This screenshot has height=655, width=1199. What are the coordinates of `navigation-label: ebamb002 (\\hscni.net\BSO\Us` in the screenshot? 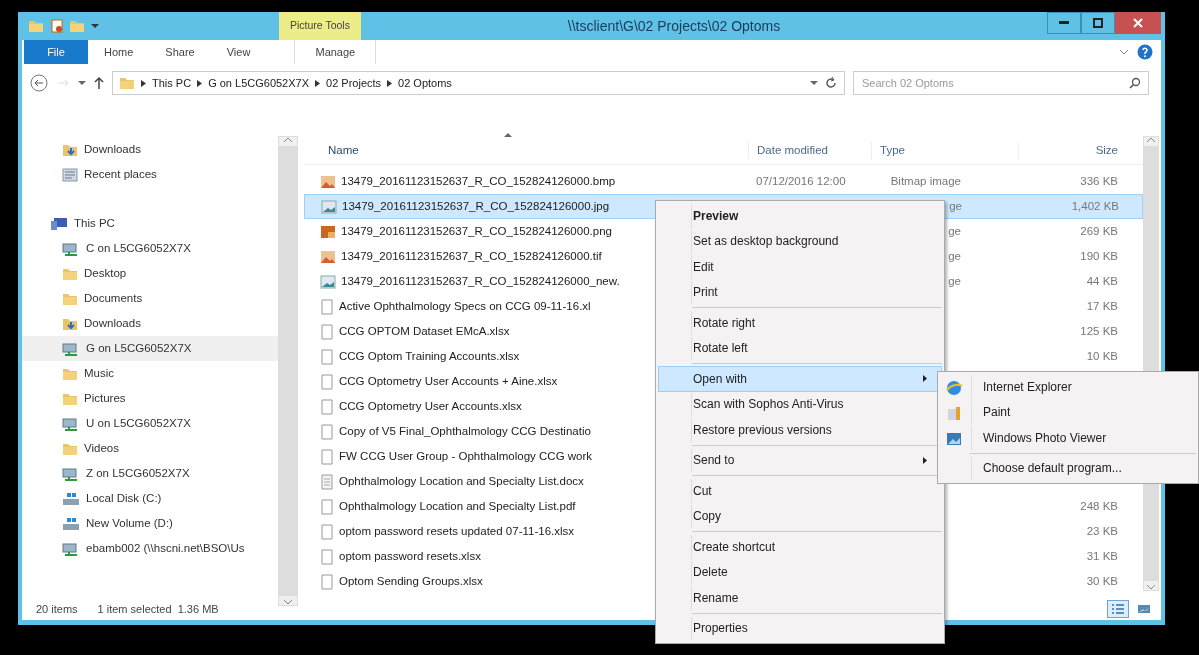 It's located at (165, 548).